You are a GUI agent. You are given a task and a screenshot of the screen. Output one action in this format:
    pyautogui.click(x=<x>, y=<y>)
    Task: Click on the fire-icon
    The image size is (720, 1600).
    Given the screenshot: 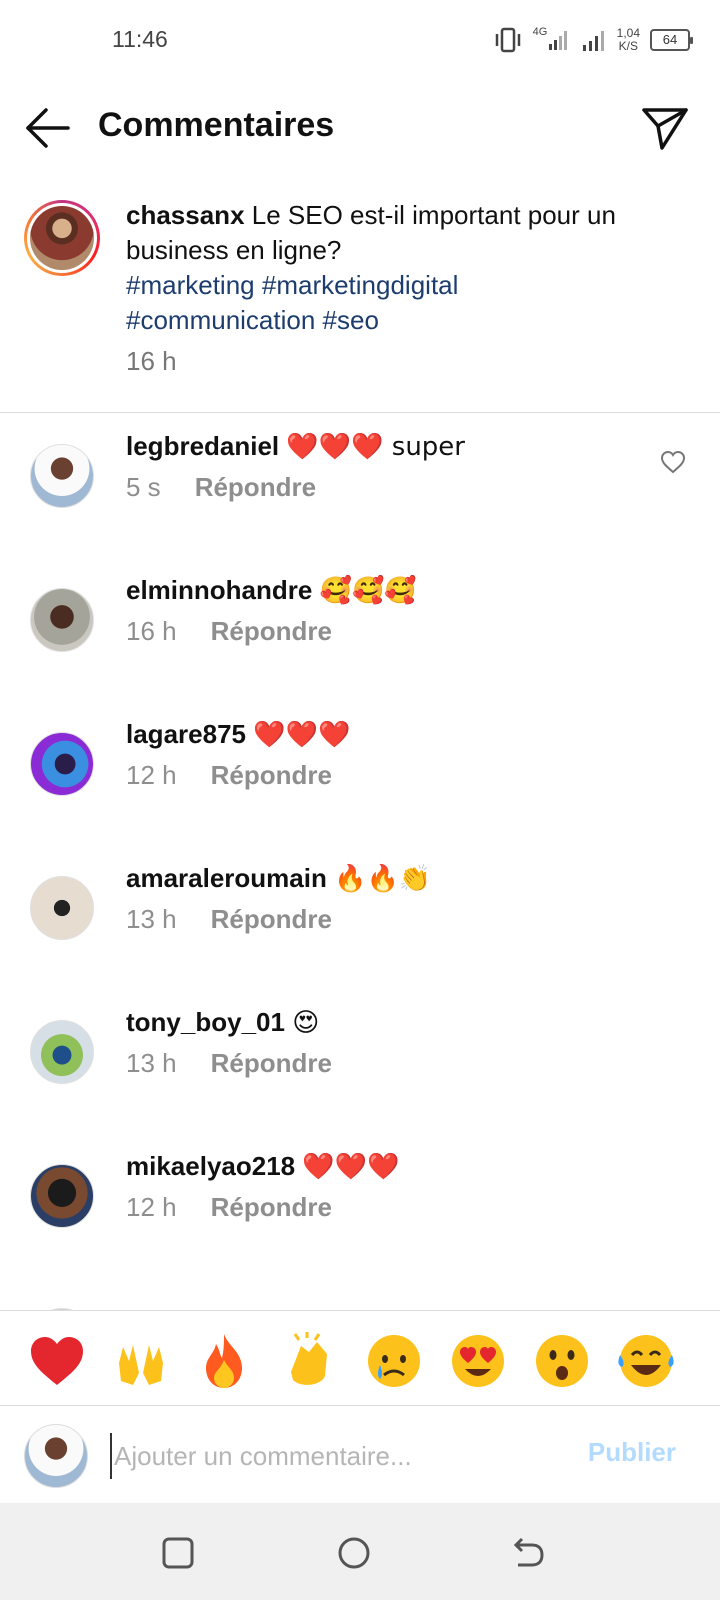 What is the action you would take?
    pyautogui.click(x=224, y=1361)
    